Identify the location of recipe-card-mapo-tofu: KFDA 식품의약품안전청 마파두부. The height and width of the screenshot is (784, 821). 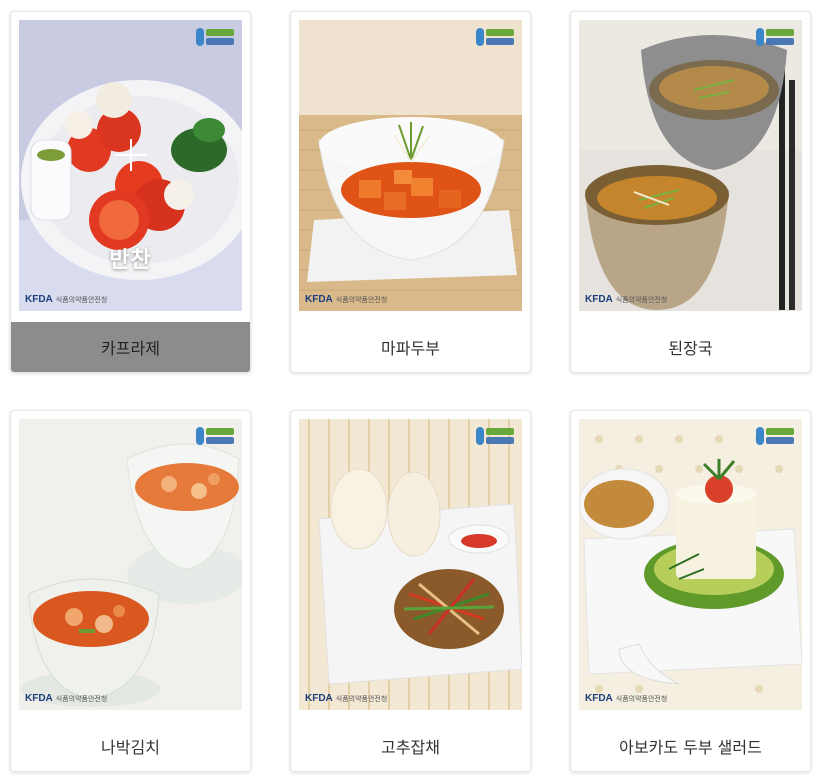
(410, 192).